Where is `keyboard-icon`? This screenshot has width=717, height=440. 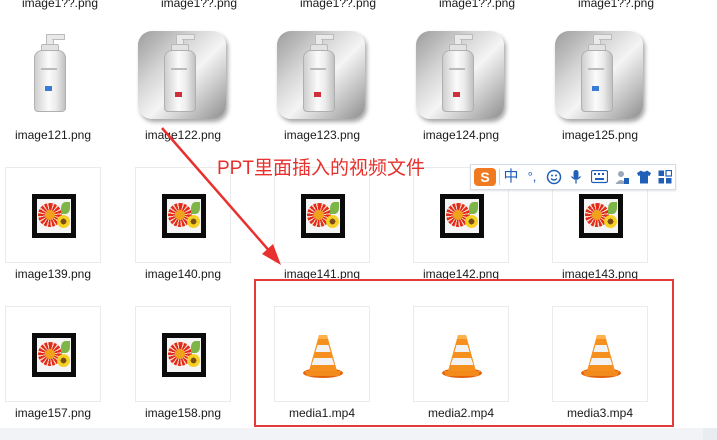 keyboard-icon is located at coordinates (599, 177).